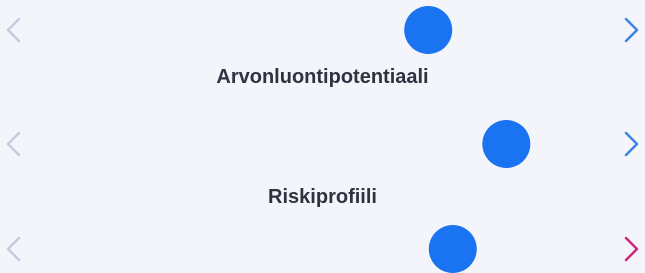 This screenshot has width=645, height=273. I want to click on slider-arvonluontipotentiaali-thumb, so click(506, 144).